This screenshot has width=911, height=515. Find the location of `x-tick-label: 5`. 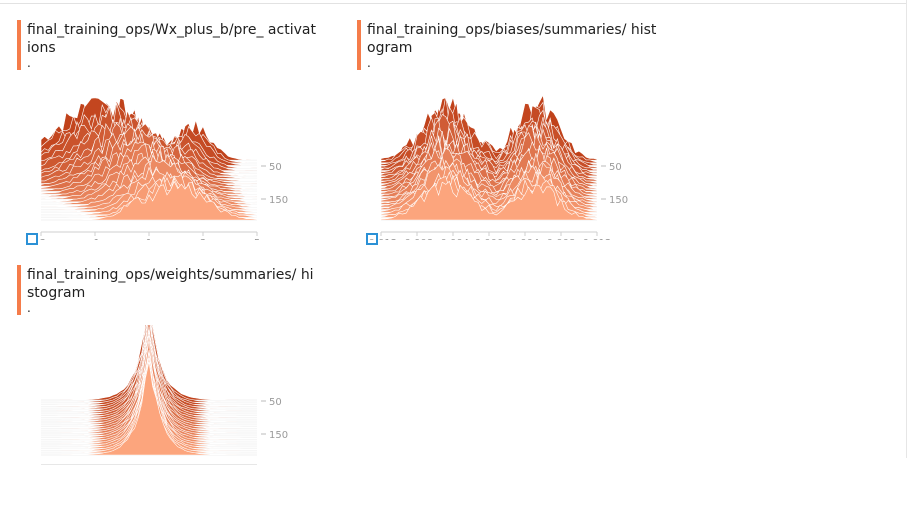

x-tick-label: 5 is located at coordinates (257, 239).